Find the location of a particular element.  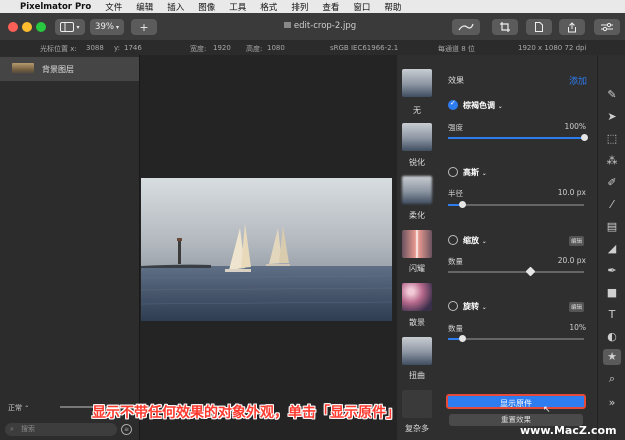

minimize-window-button is located at coordinates (27, 27).